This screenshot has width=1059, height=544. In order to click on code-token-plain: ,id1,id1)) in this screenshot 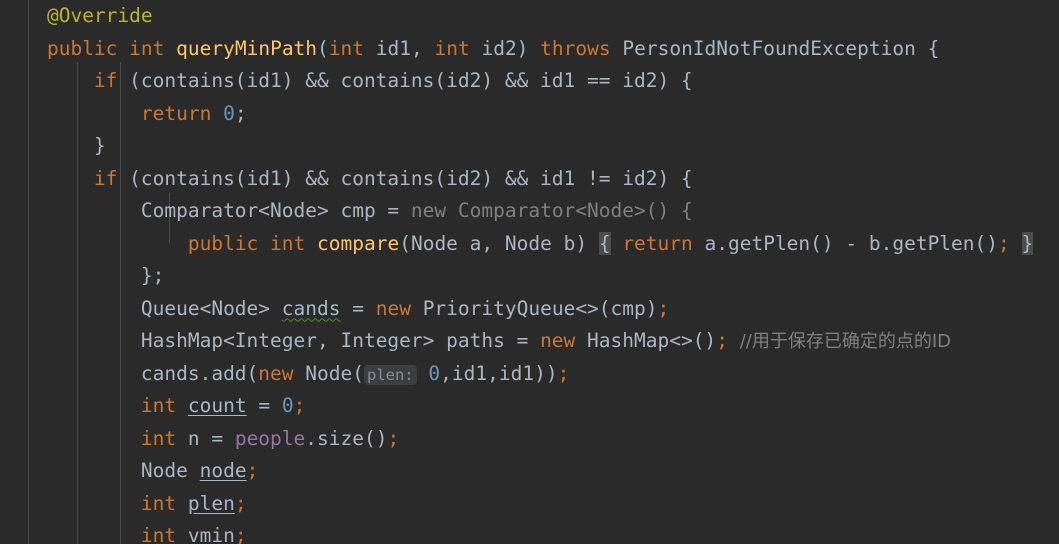, I will do `click(499, 373)`.